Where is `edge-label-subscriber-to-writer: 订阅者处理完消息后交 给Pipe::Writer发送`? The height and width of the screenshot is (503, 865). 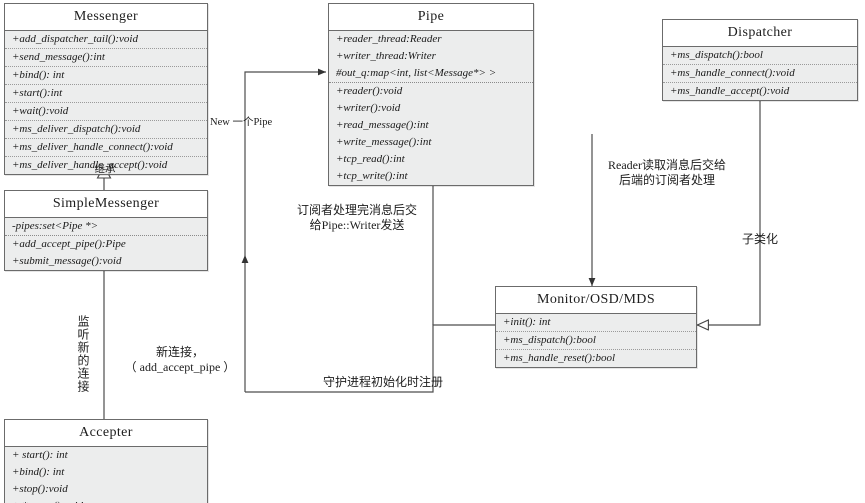
edge-label-subscriber-to-writer: 订阅者处理完消息后交 给Pipe::Writer发送 is located at coordinates (356, 217).